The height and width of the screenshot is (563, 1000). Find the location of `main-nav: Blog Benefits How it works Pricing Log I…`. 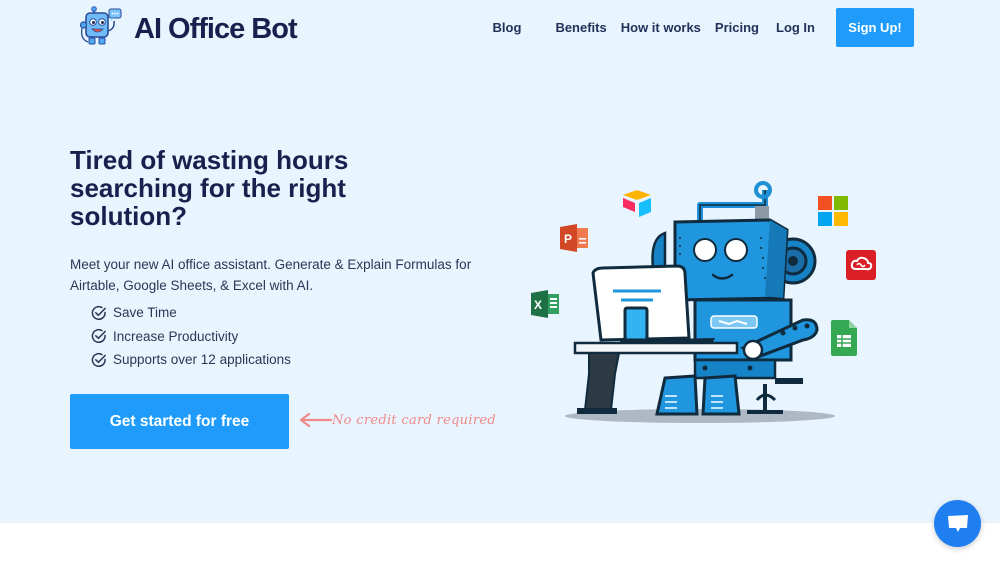

main-nav: Blog Benefits How it works Pricing Log I… is located at coordinates (703, 27).